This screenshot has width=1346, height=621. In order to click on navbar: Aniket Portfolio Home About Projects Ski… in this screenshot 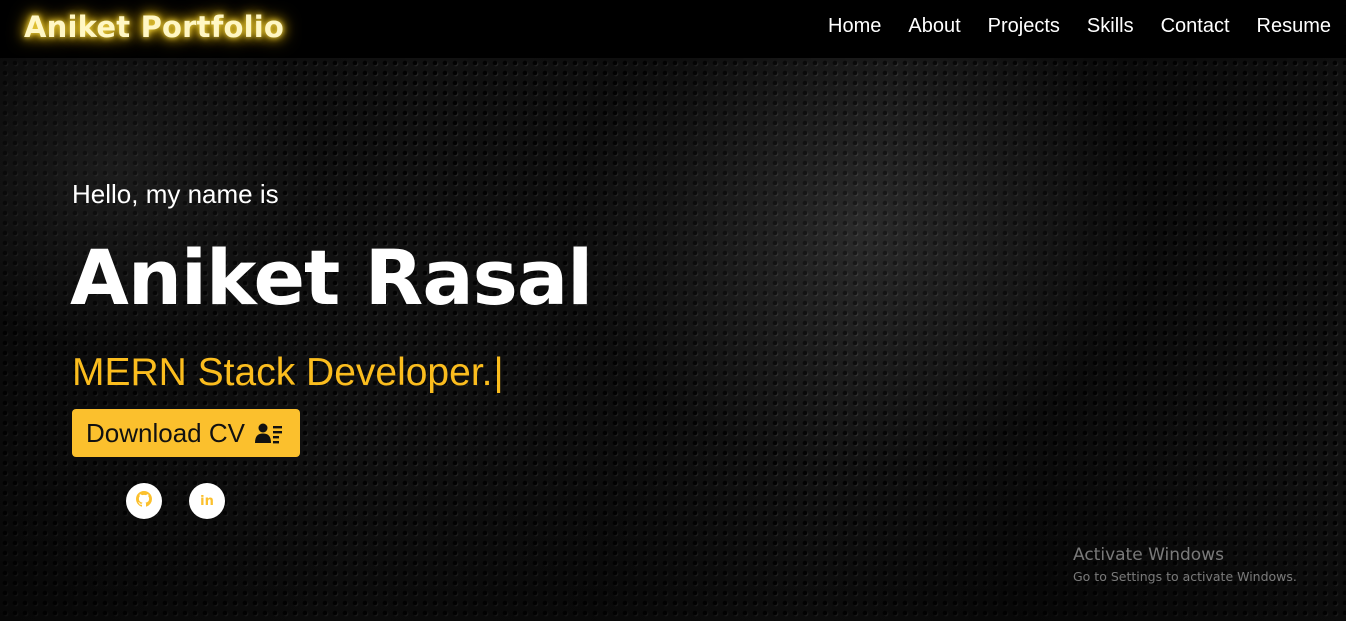, I will do `click(673, 29)`.